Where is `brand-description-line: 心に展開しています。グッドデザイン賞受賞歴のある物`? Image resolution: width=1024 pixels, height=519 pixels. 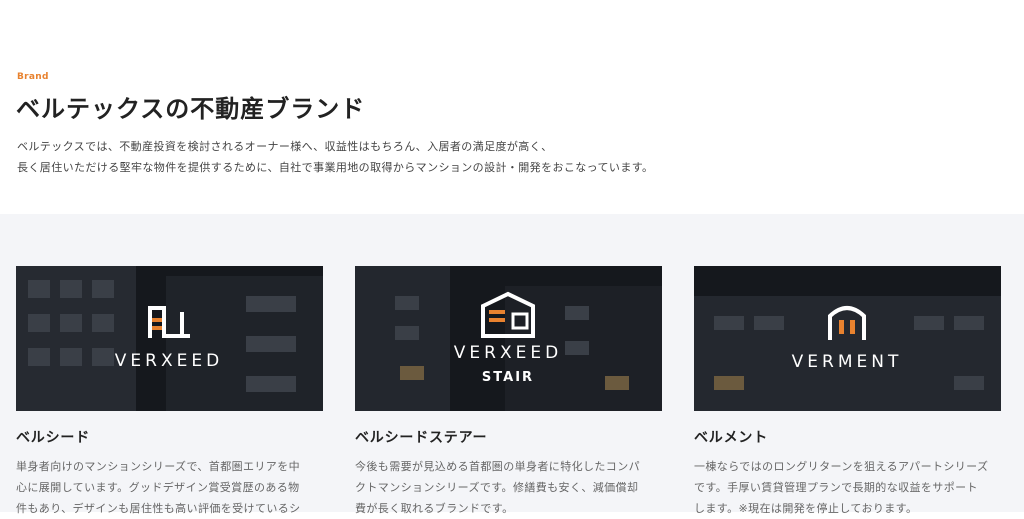
brand-description-line: 心に展開しています。グッドデザイン賞受賞歴のある物 is located at coordinates (158, 487).